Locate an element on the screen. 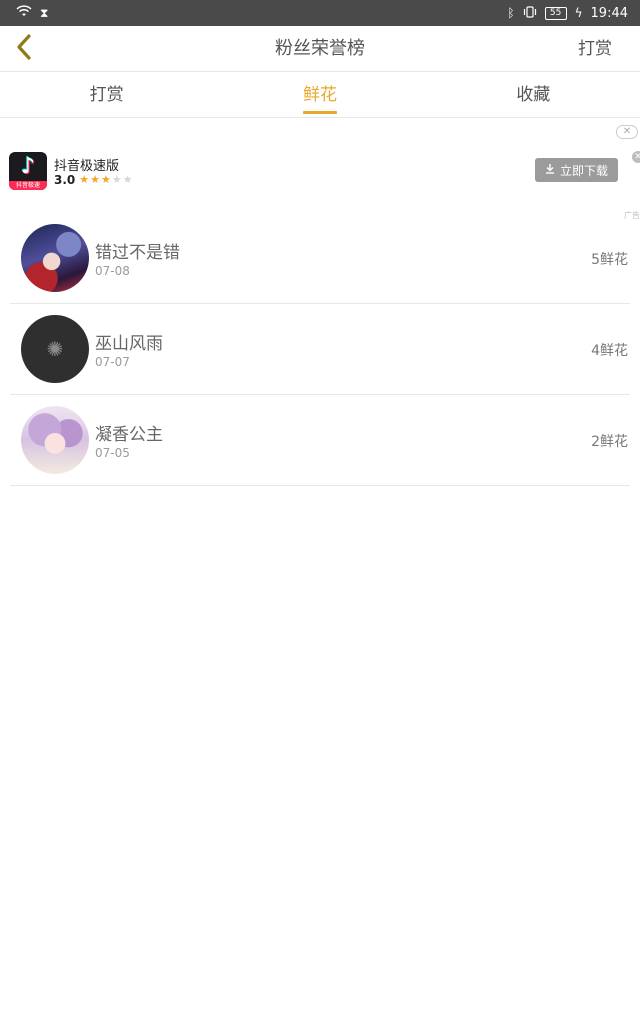 This screenshot has width=640, height=1024. hourglass-icon: ⧗ is located at coordinates (44, 13).